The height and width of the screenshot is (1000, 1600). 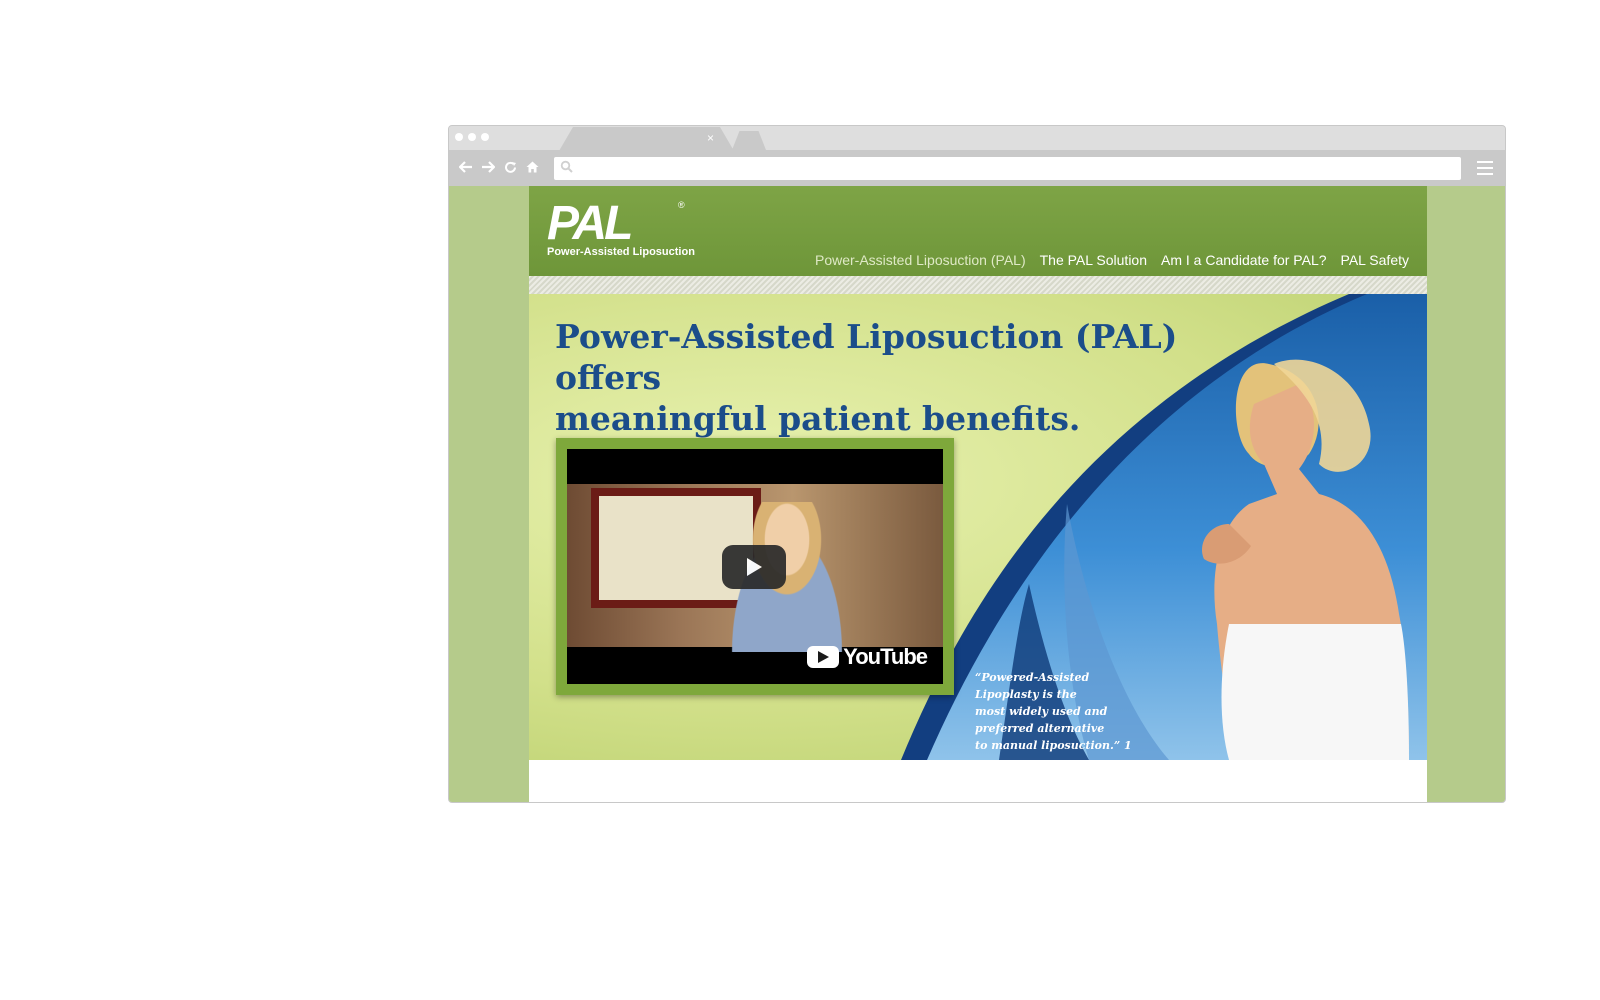 I want to click on reload-icon, so click(x=510, y=167).